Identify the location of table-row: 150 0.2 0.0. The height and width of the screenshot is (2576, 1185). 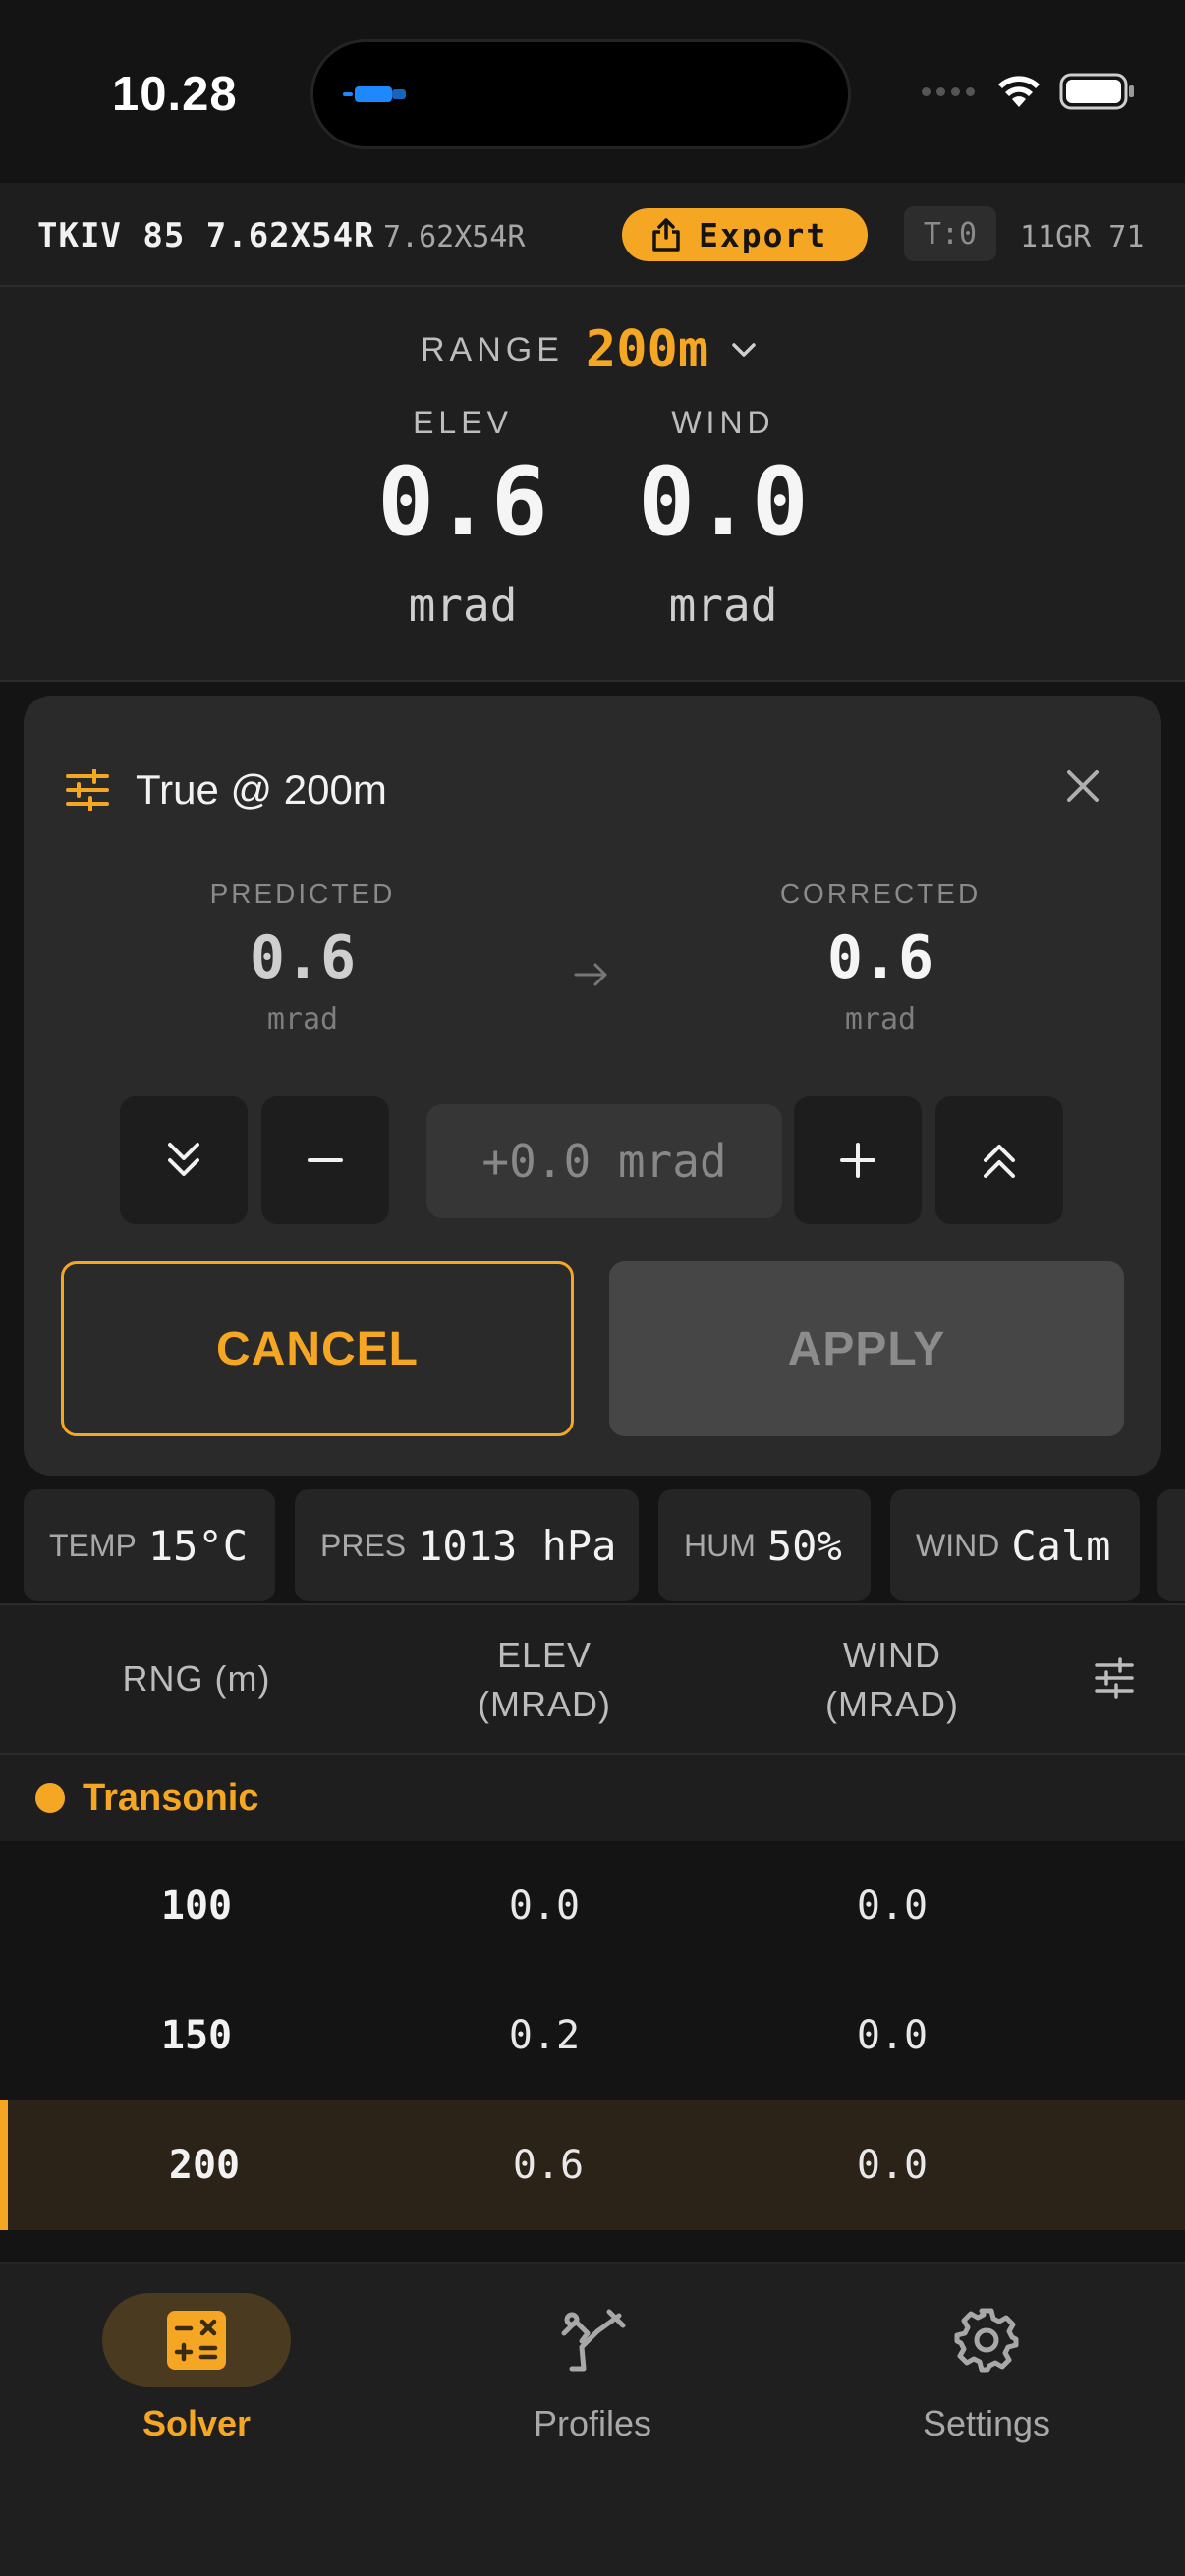
(592, 2035).